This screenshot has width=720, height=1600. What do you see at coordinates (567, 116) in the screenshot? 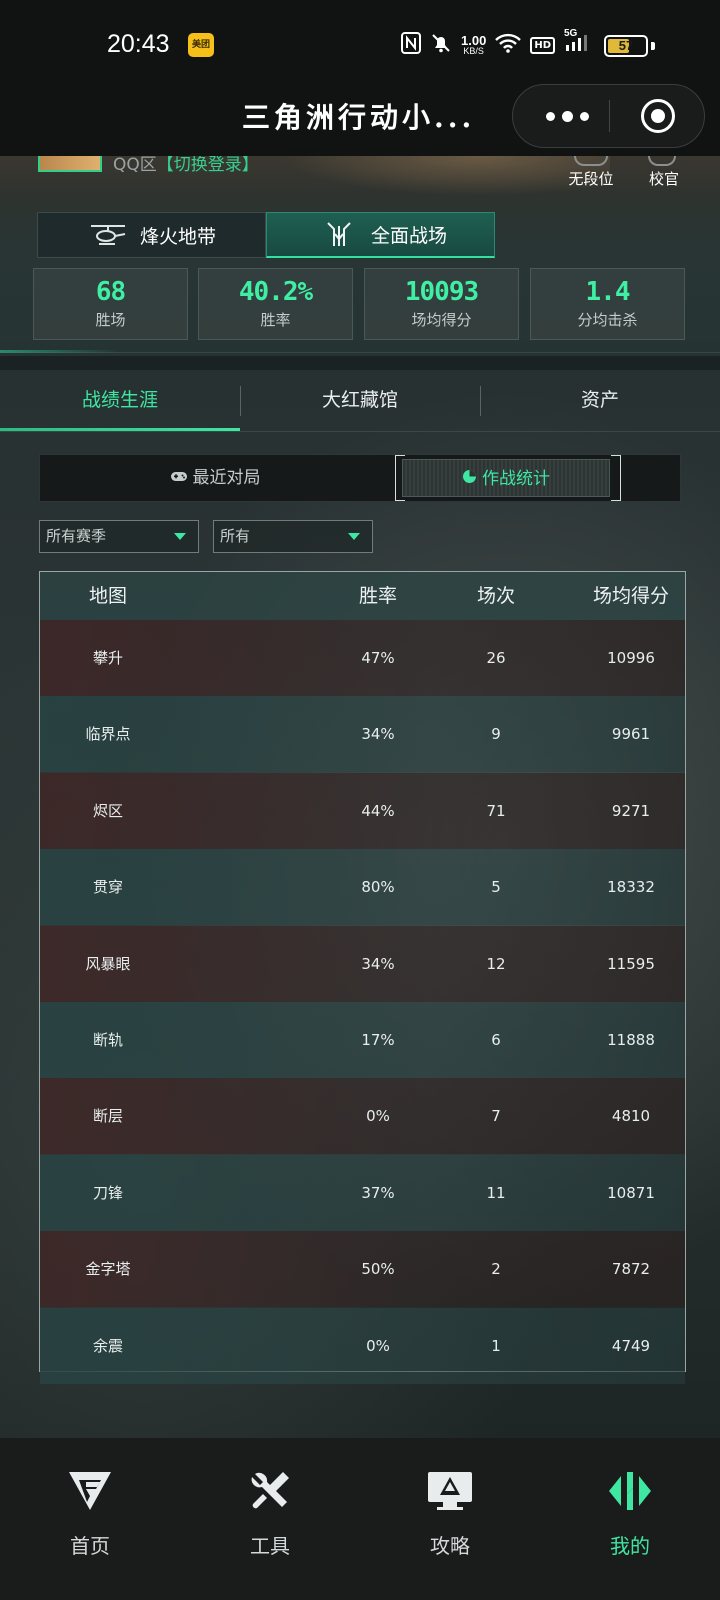
I see `more-menu-icon` at bounding box center [567, 116].